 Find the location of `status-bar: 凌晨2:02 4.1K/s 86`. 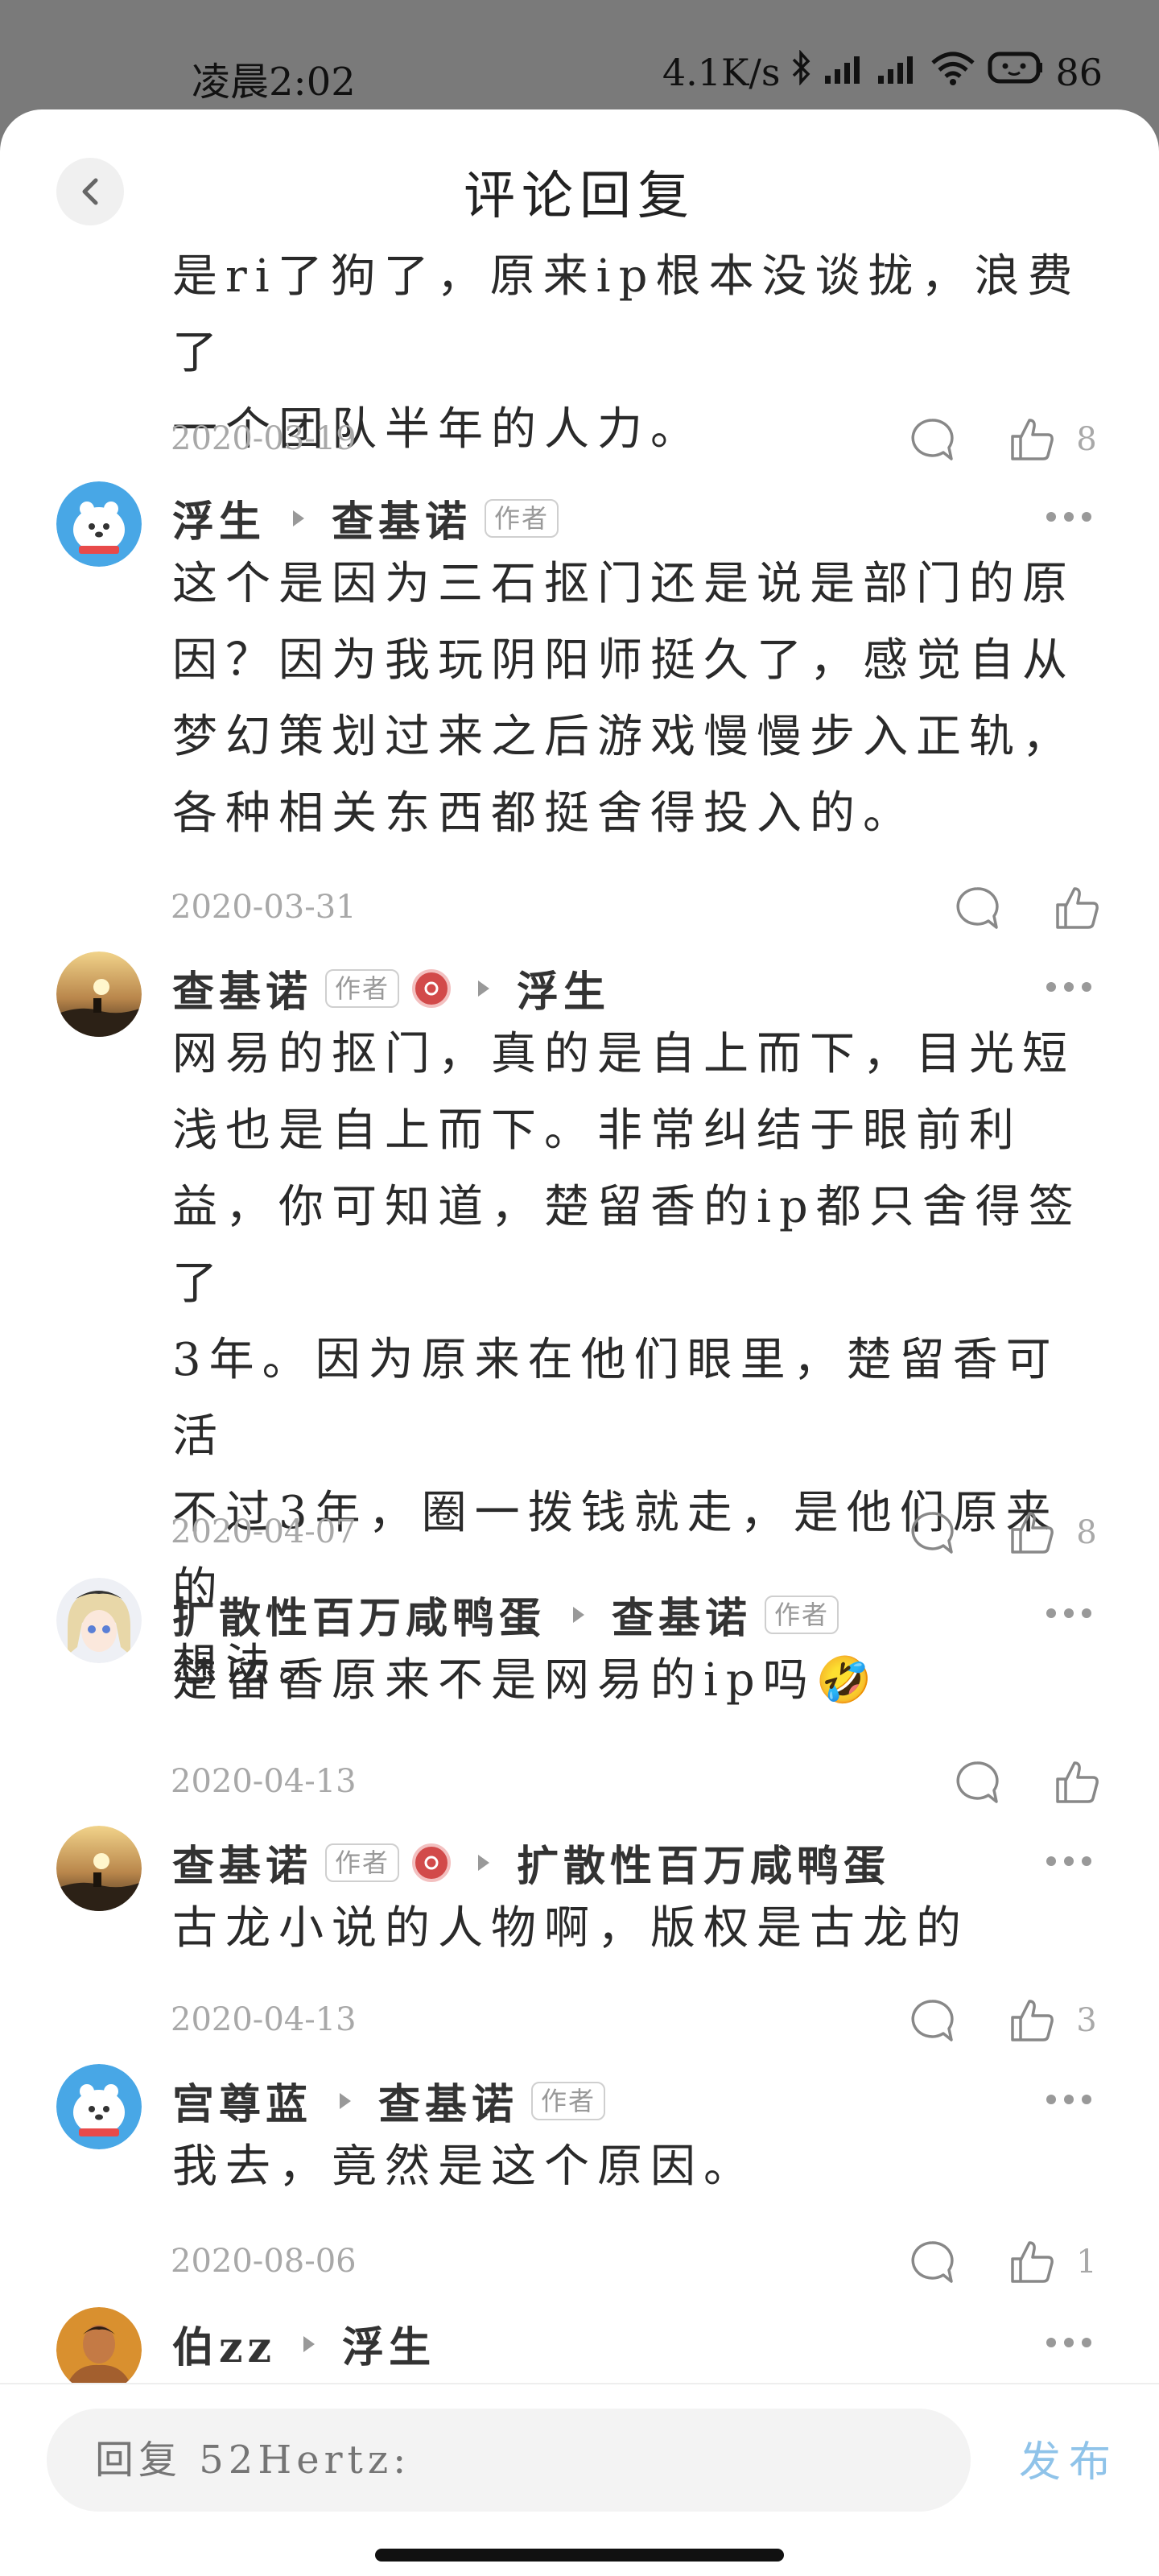

status-bar: 凌晨2:02 4.1K/s 86 is located at coordinates (579, 54).